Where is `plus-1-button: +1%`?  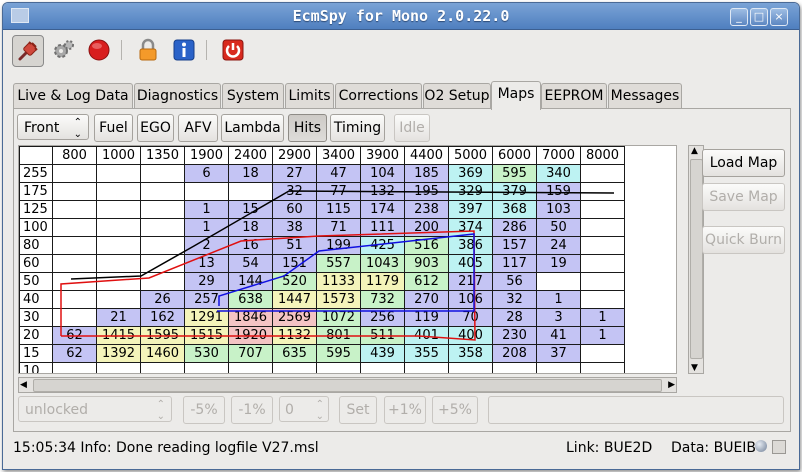
plus-1-button: +1% is located at coordinates (405, 410).